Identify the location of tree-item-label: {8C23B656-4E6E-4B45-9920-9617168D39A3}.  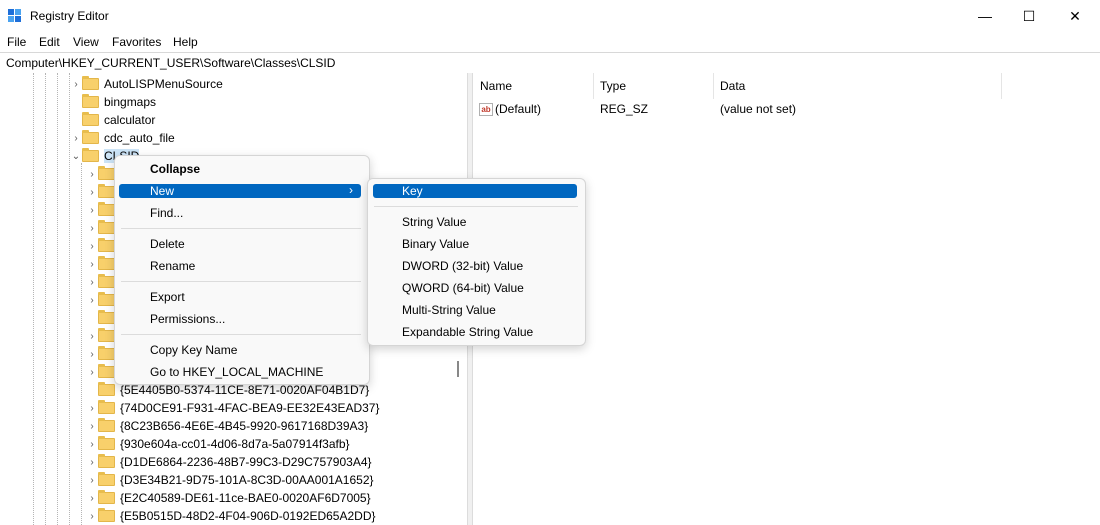
(244, 426).